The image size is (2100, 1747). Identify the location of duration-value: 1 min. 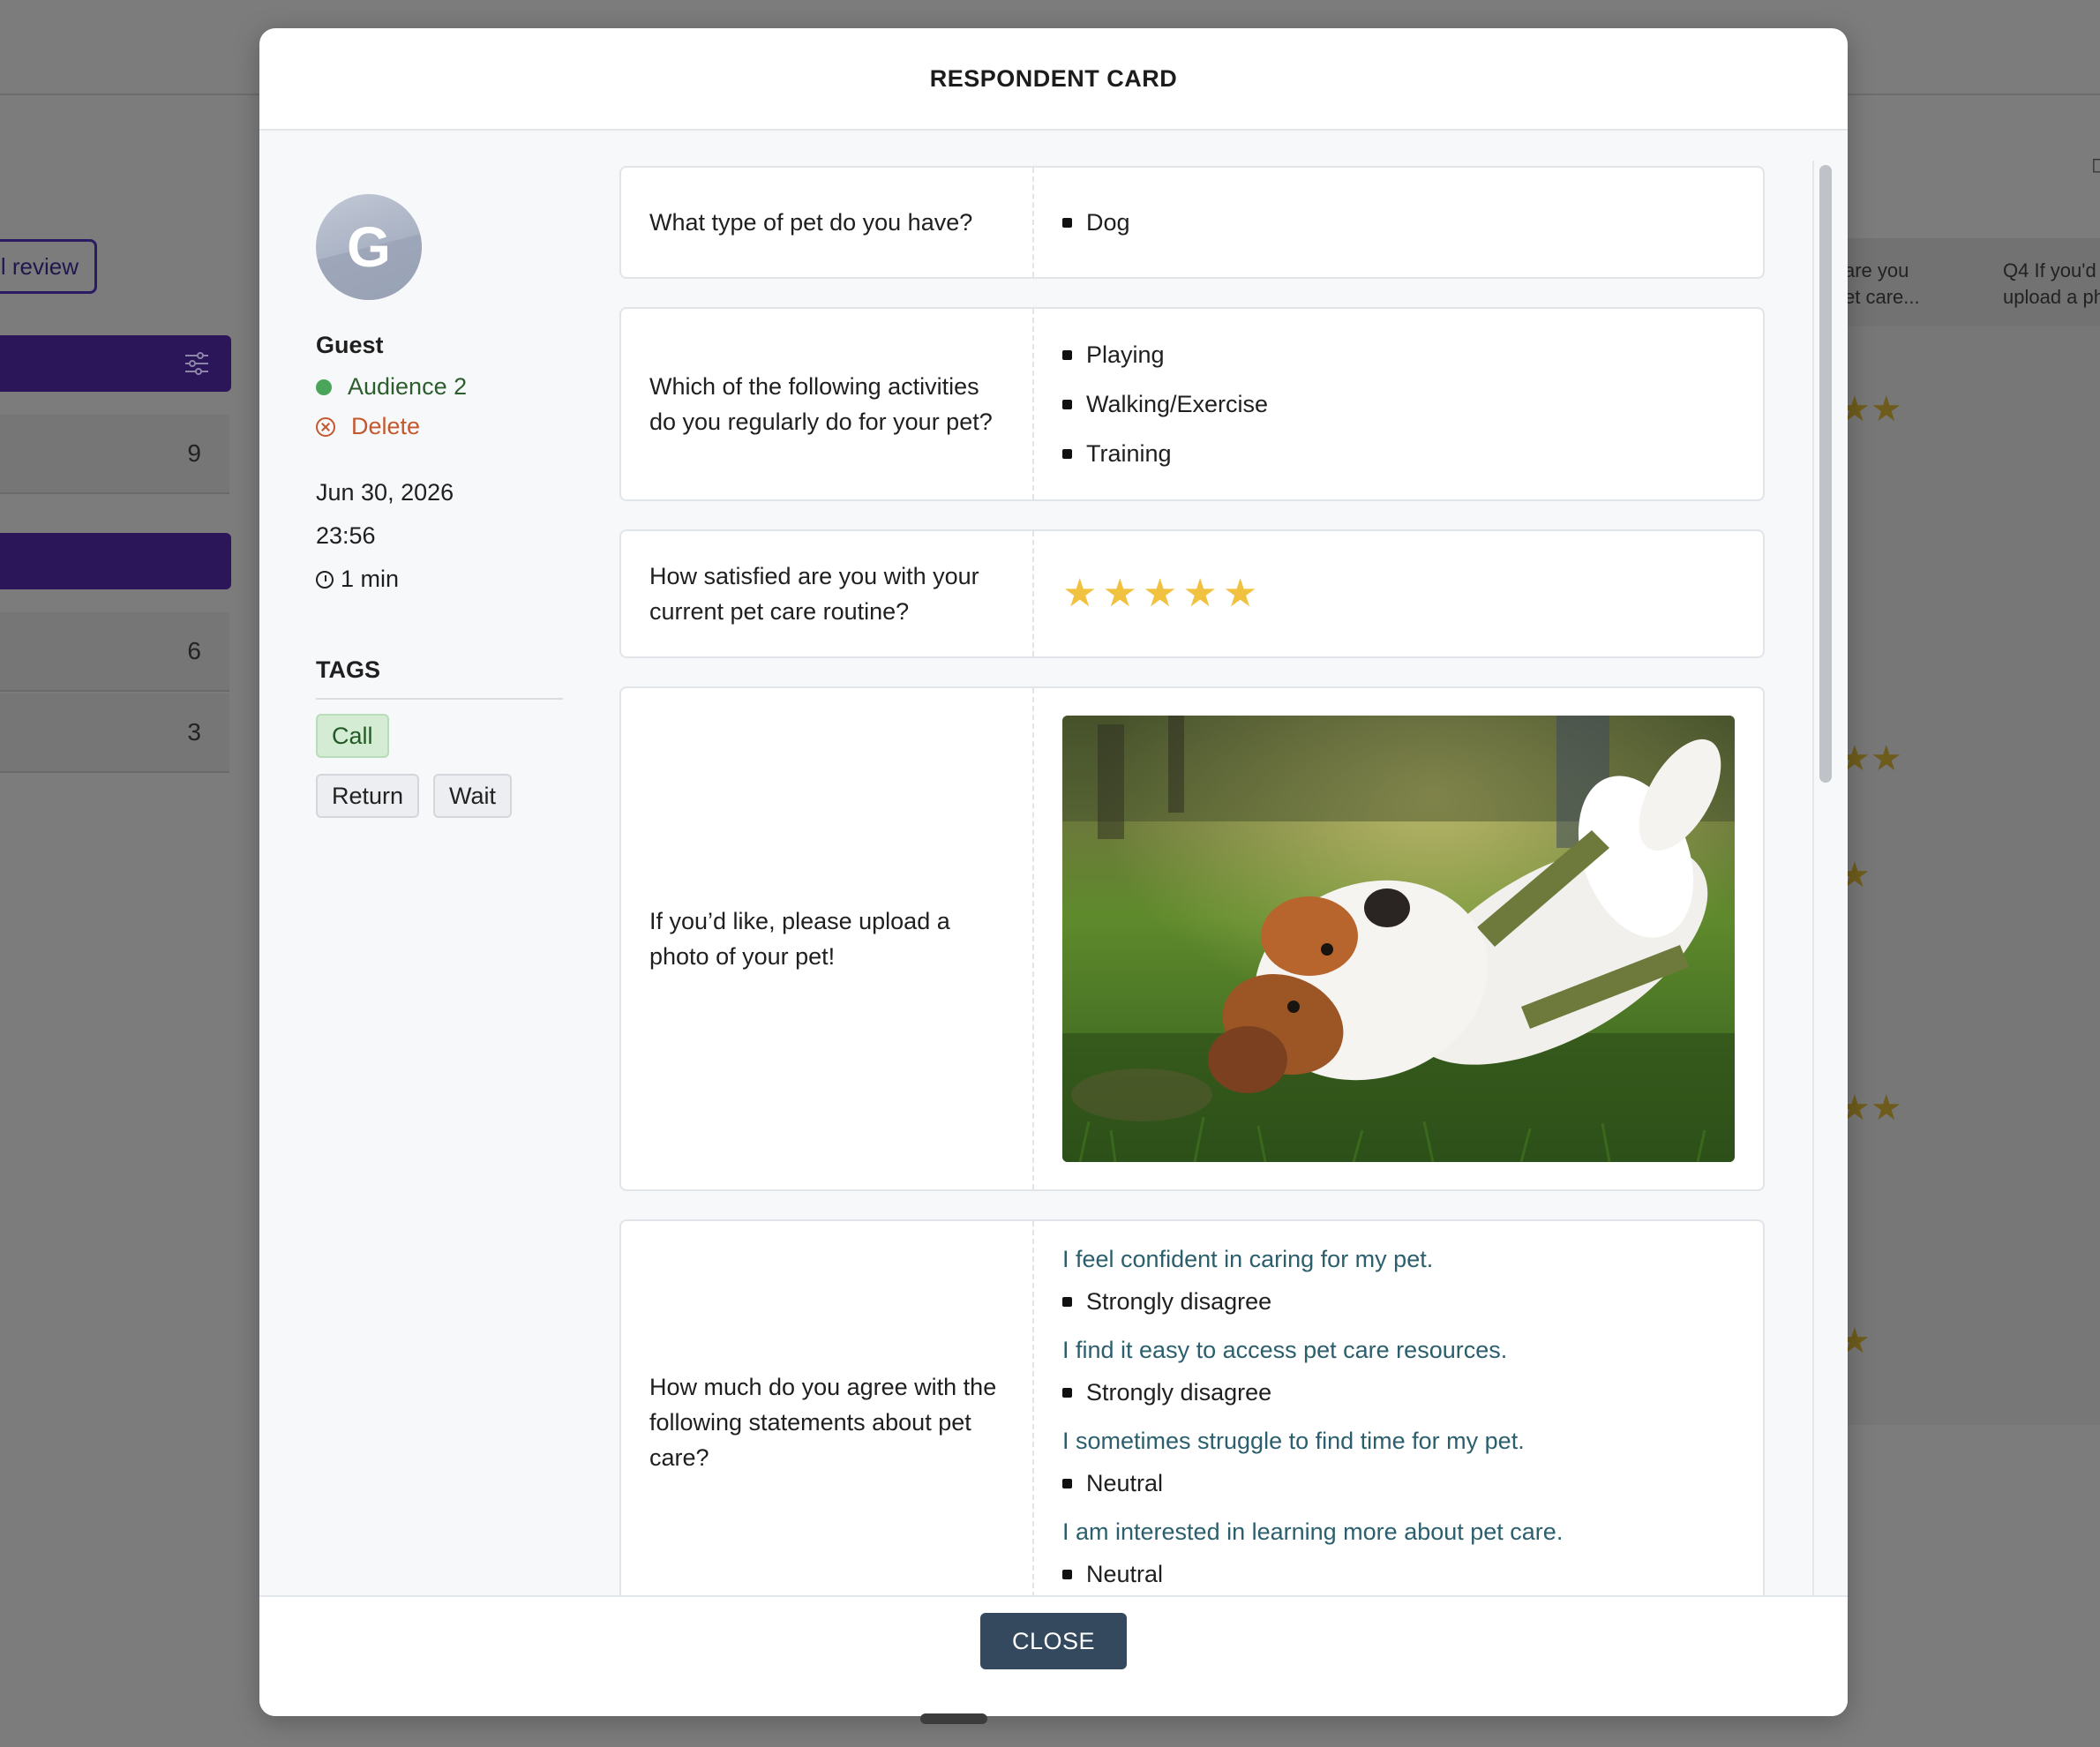
(370, 579).